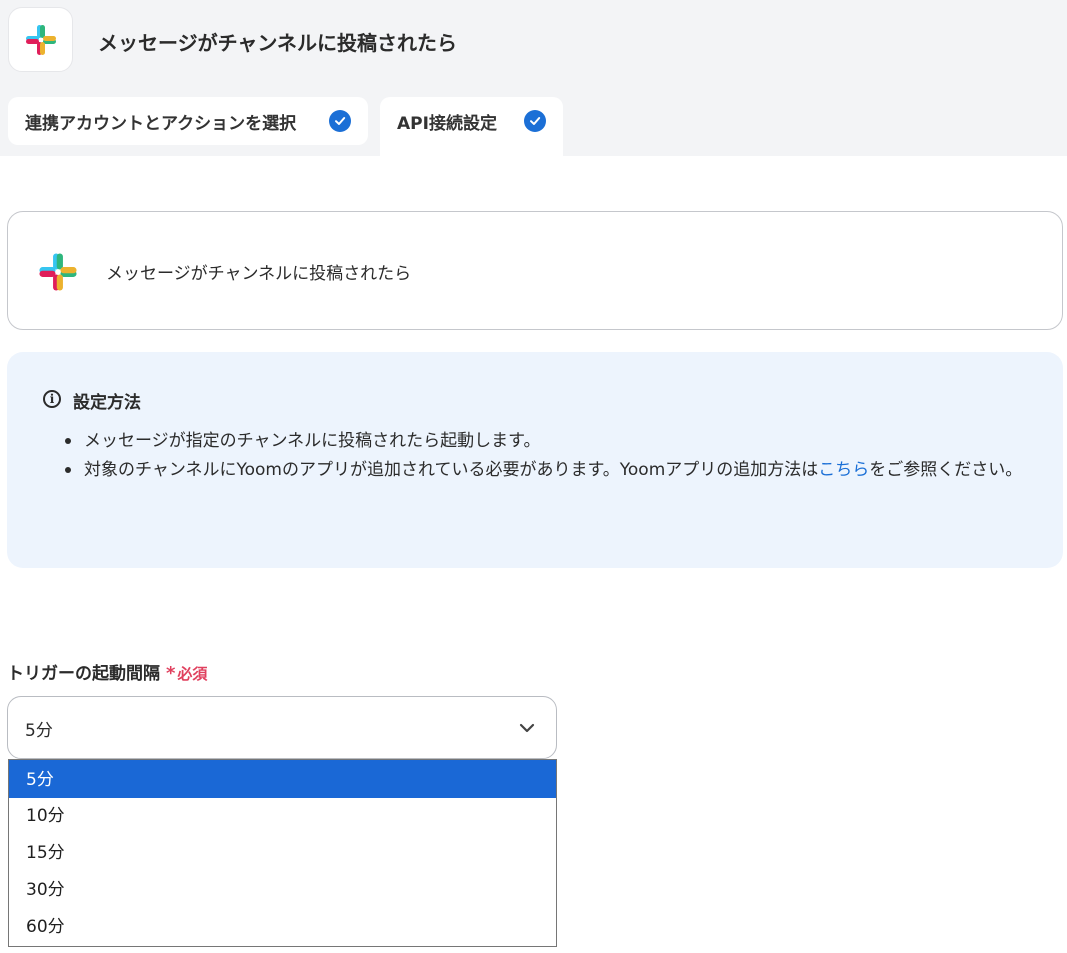 The height and width of the screenshot is (953, 1067). I want to click on tab-api-settings: API接続設定, so click(471, 126).